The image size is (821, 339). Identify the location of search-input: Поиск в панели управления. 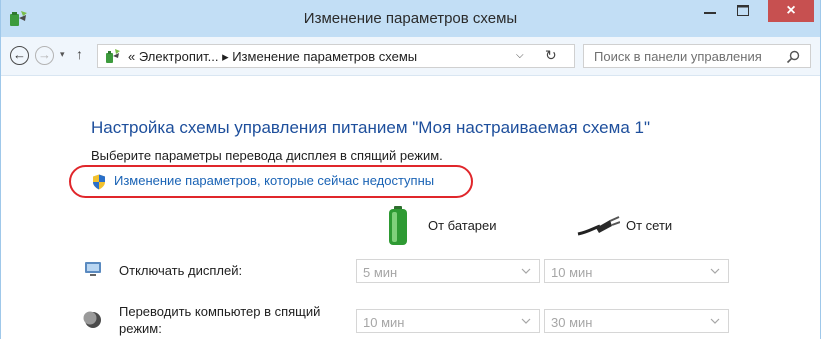
(697, 56).